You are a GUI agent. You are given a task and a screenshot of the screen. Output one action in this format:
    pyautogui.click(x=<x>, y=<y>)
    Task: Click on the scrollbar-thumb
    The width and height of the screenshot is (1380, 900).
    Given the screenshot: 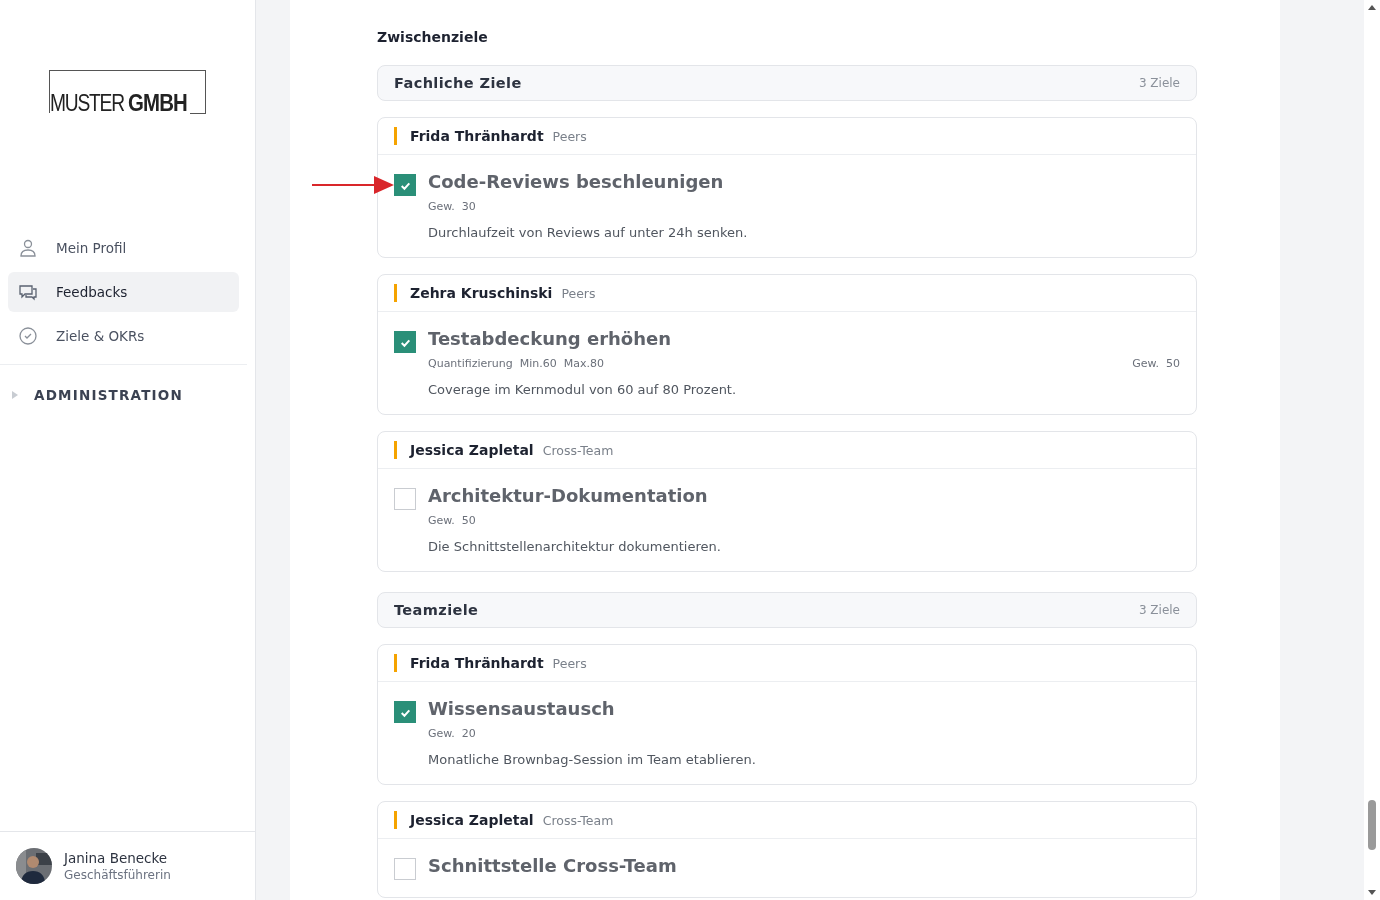 What is the action you would take?
    pyautogui.click(x=1372, y=825)
    